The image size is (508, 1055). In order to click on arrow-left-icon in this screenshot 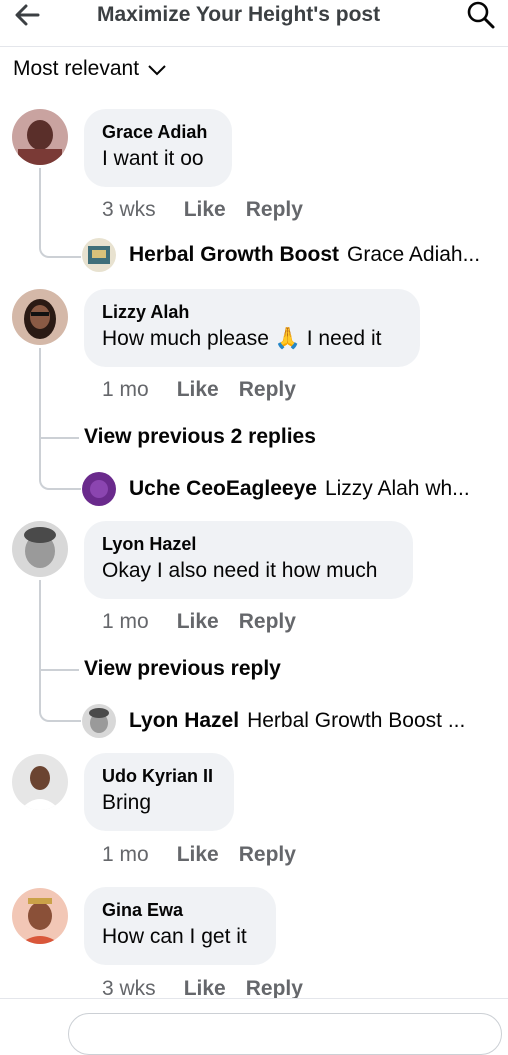, I will do `click(27, 15)`.